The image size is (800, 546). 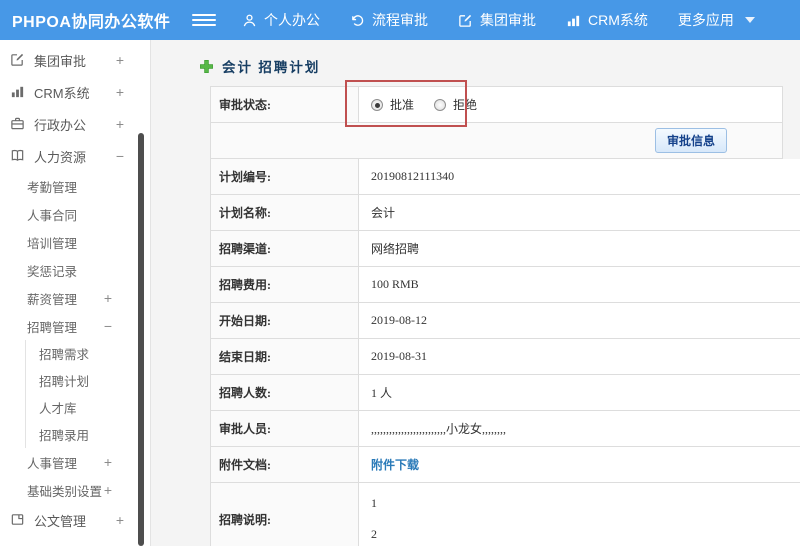 I want to click on field-label: 附件文档:, so click(x=284, y=464).